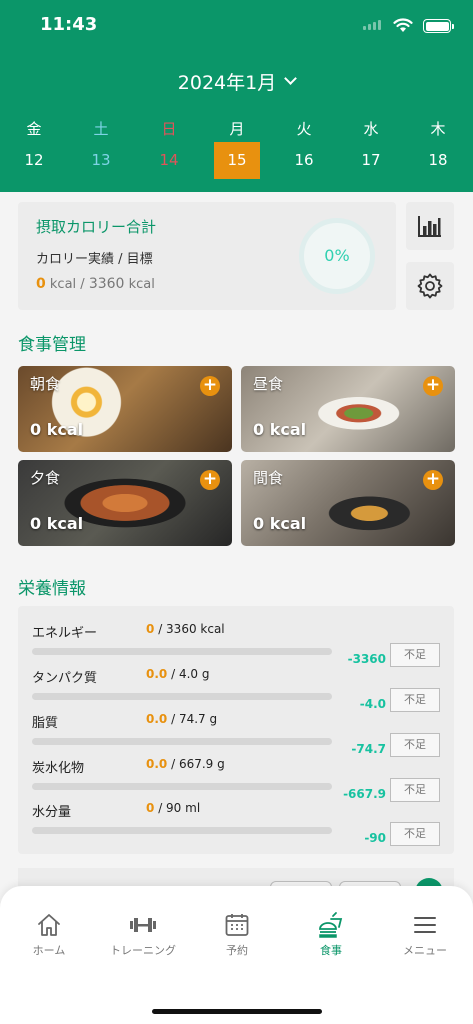 This screenshot has height=1024, width=473. What do you see at coordinates (331, 925) in the screenshot?
I see `burger-drink-icon` at bounding box center [331, 925].